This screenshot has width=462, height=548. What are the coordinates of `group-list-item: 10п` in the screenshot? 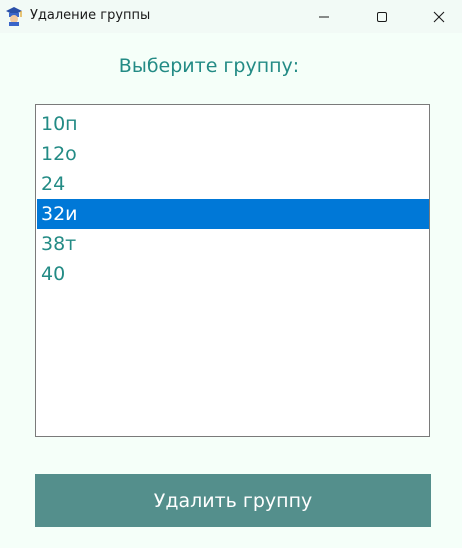 It's located at (233, 124).